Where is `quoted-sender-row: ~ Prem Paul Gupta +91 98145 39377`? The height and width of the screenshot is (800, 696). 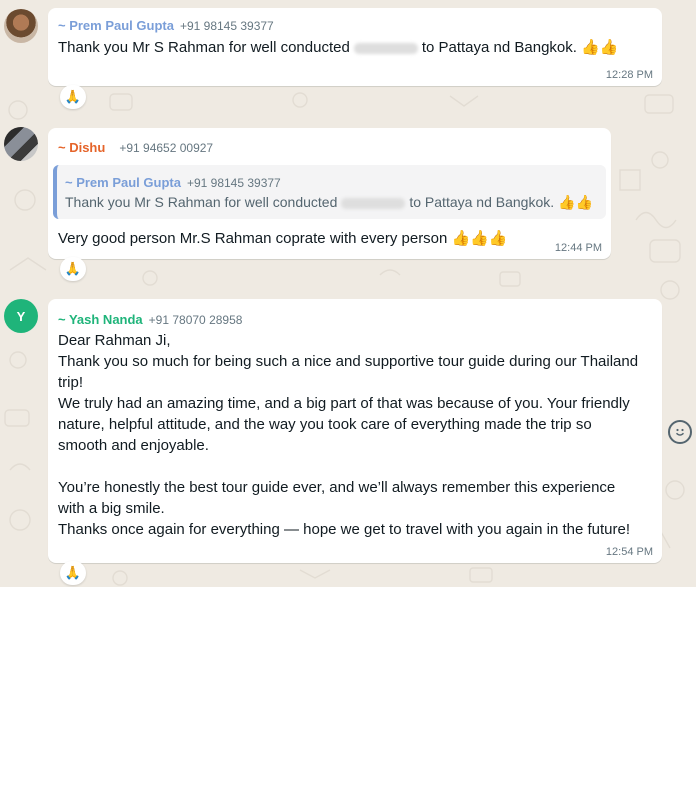 quoted-sender-row: ~ Prem Paul Gupta +91 98145 39377 is located at coordinates (173, 182).